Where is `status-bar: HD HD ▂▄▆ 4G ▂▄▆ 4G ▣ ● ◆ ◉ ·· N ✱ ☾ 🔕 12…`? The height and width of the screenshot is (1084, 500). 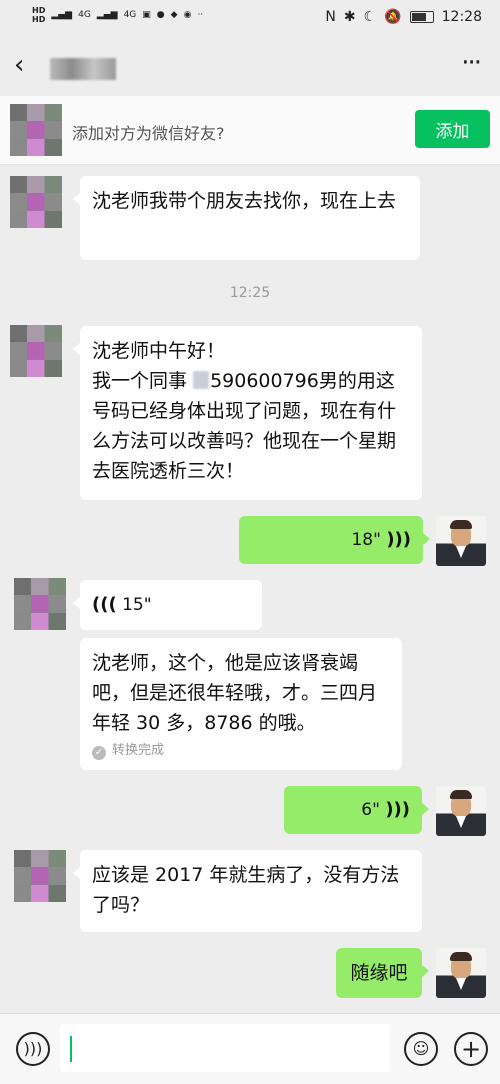
status-bar: HD HD ▂▄▆ 4G ▂▄▆ 4G ▣ ● ◆ ◉ ·· N ✱ ☾ 🔕 12… is located at coordinates (250, 18).